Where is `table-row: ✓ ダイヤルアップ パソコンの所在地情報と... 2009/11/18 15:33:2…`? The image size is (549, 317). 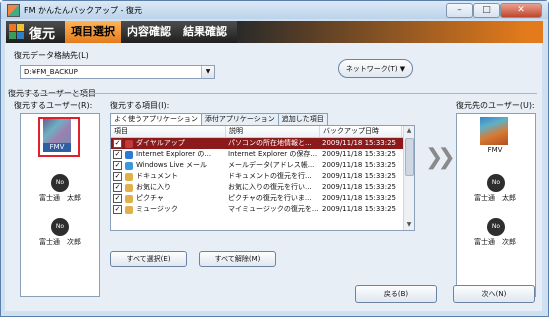 table-row: ✓ ダイヤルアップ パソコンの所在地情報と... 2009/11/18 15:33:2… is located at coordinates (262, 143).